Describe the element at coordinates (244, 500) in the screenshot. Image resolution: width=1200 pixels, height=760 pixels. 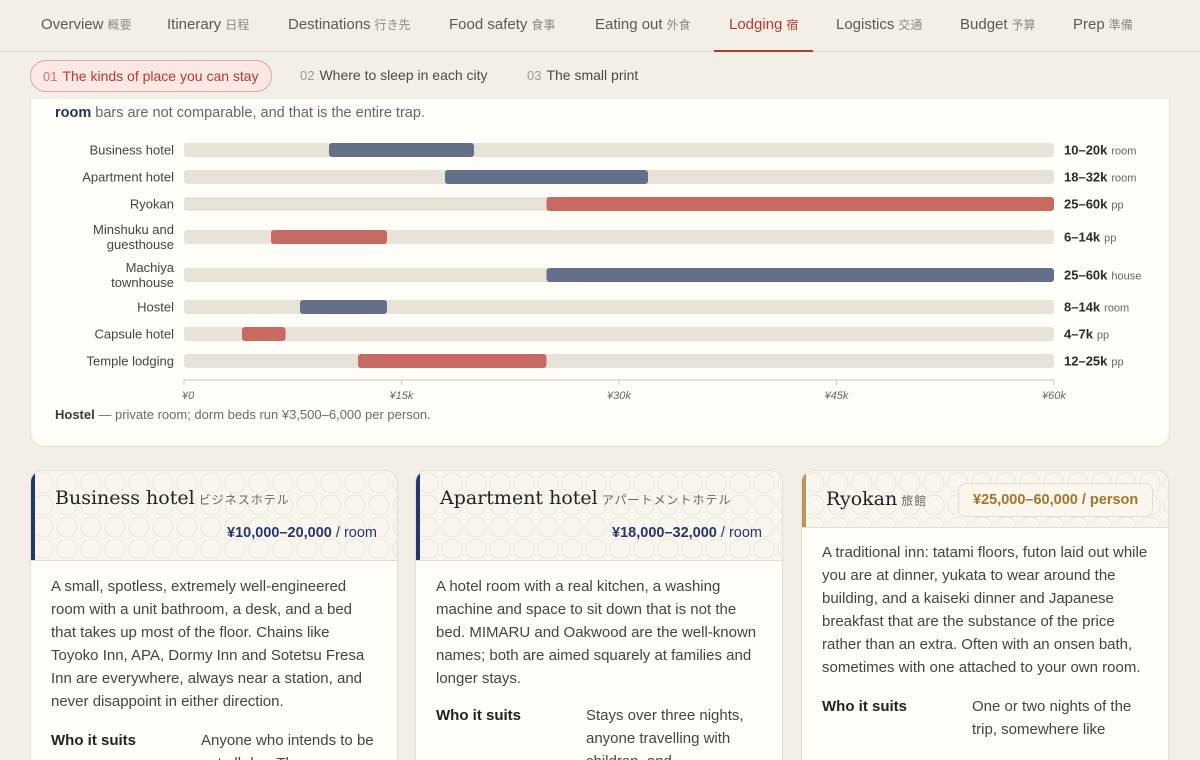
I see `card-title-jp: ビジネスホテル` at that location.